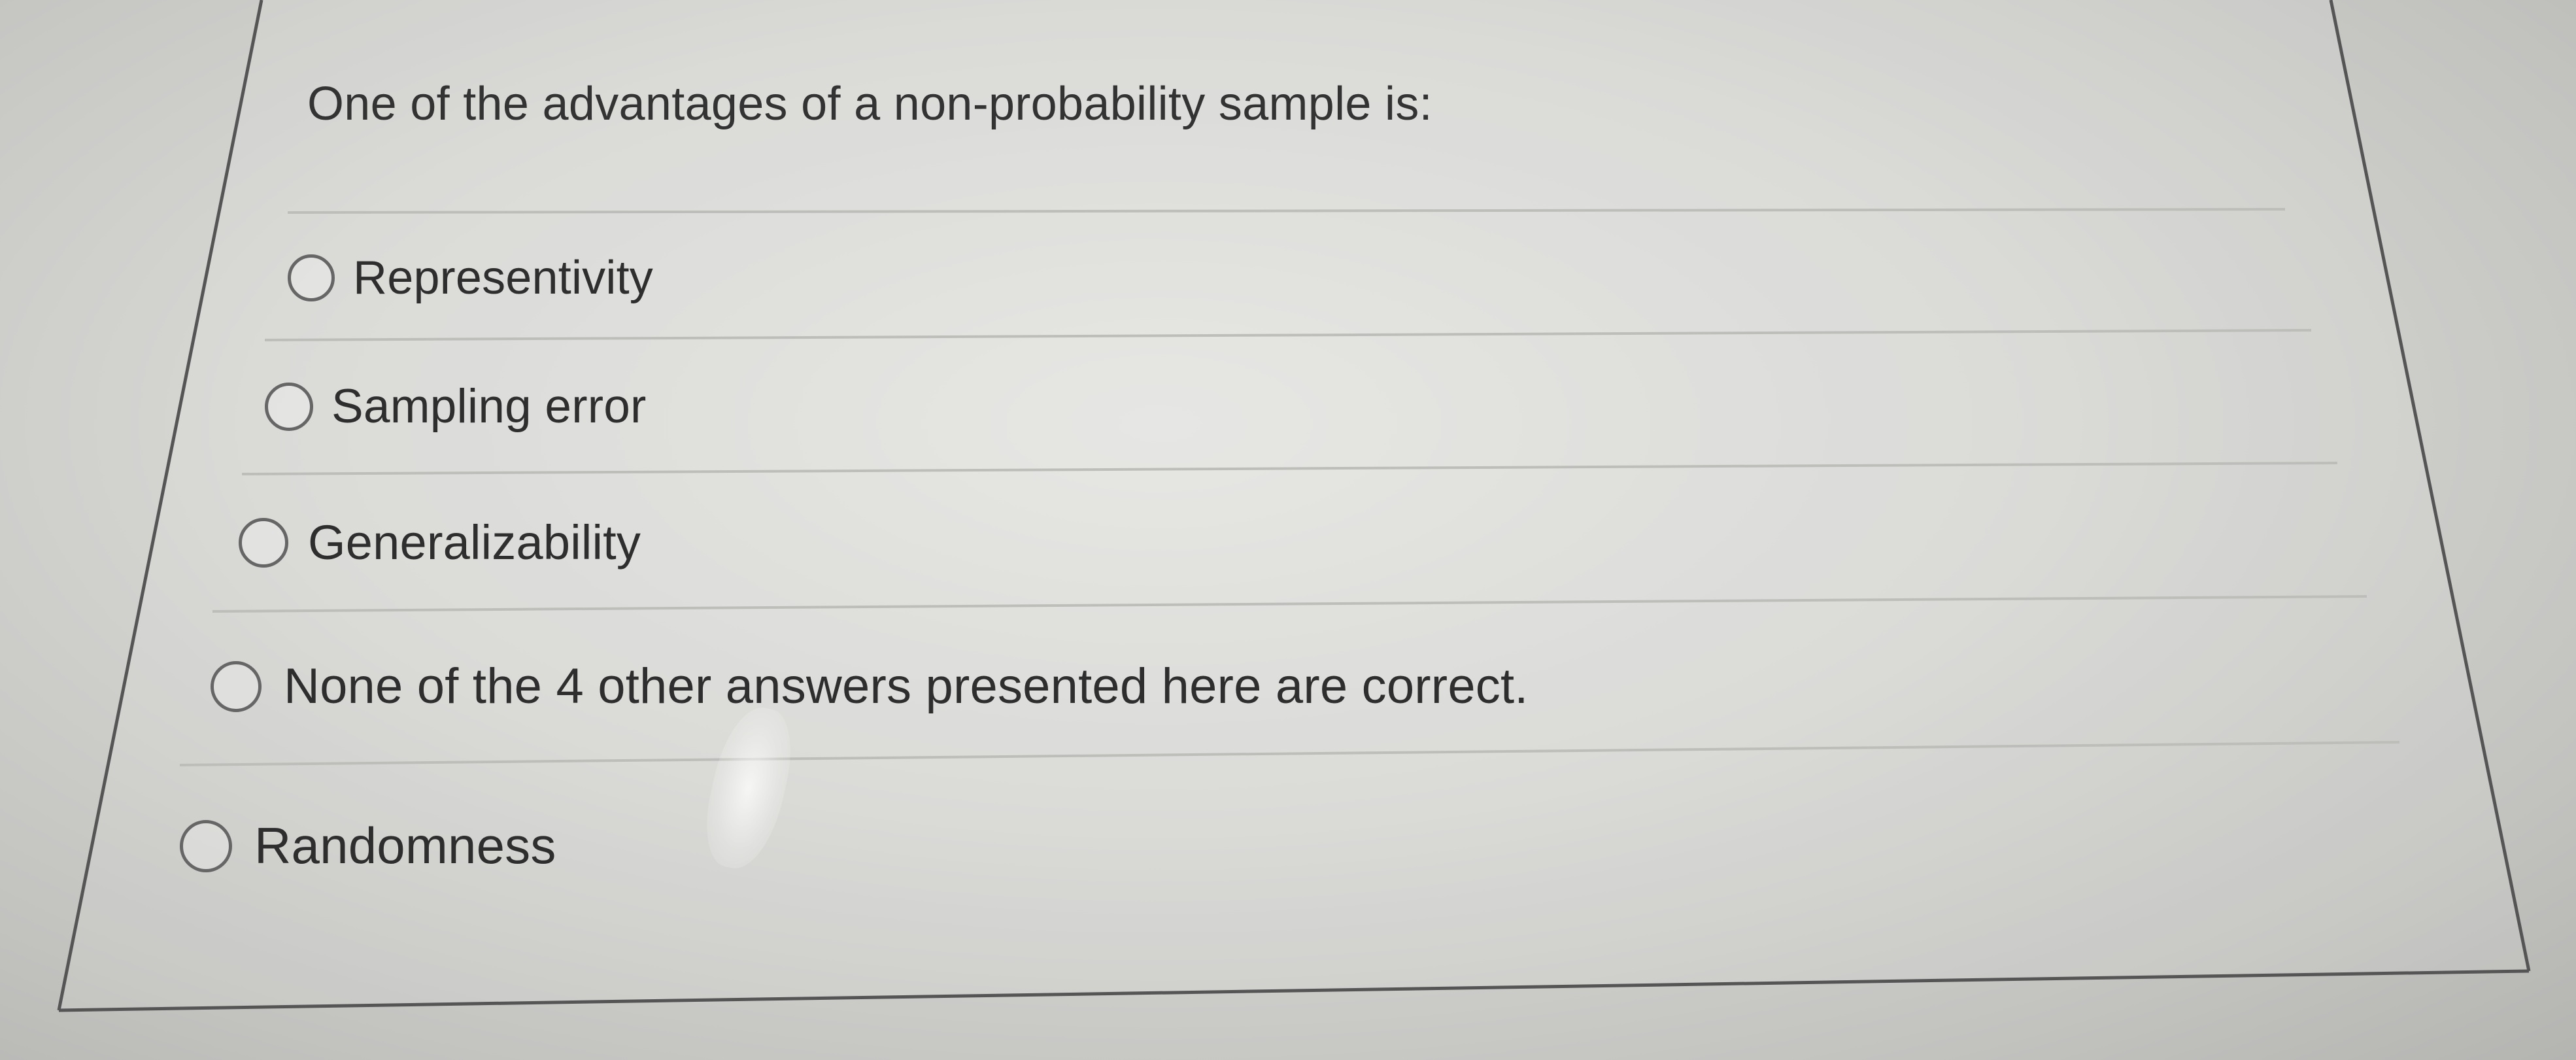 This screenshot has width=2576, height=1060. Describe the element at coordinates (503, 278) in the screenshot. I see `option-label: Representivity` at that location.